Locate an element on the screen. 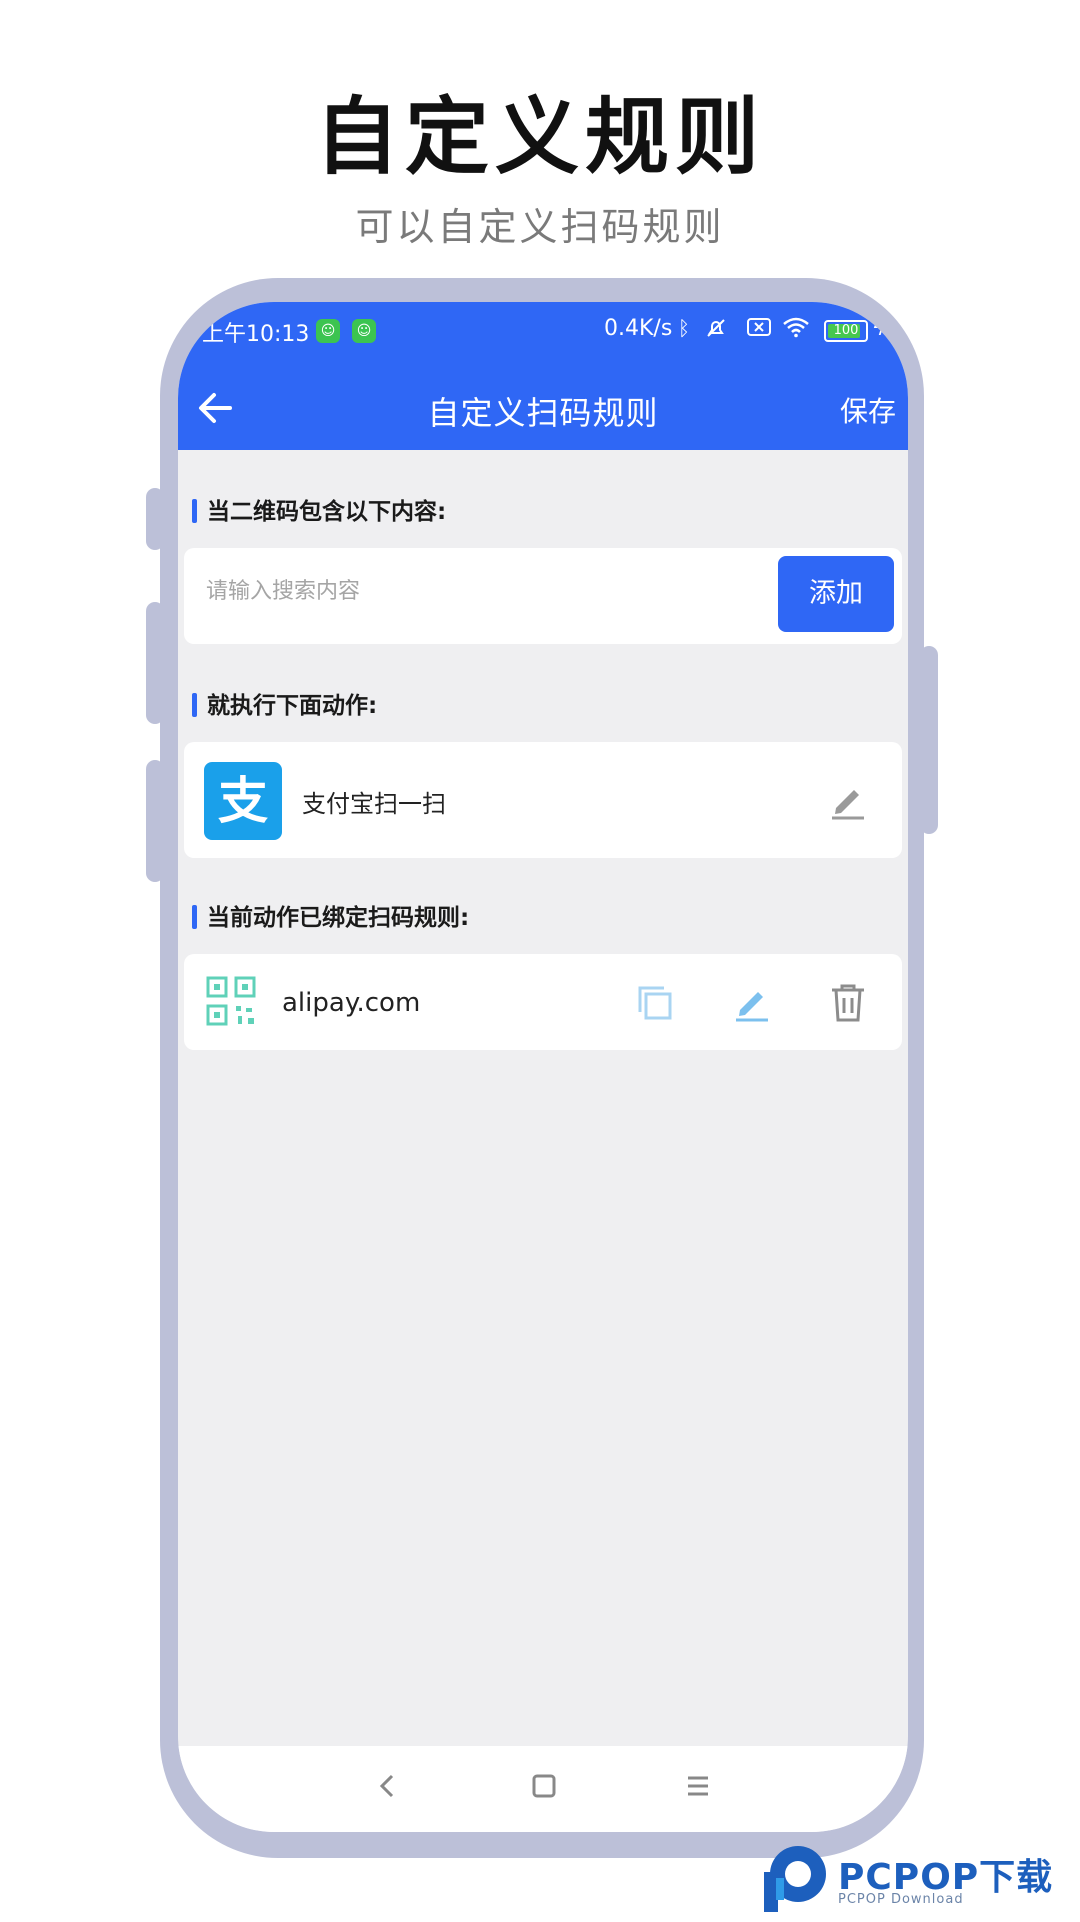 This screenshot has width=1080, height=1922. nav-menu-button is located at coordinates (698, 1786).